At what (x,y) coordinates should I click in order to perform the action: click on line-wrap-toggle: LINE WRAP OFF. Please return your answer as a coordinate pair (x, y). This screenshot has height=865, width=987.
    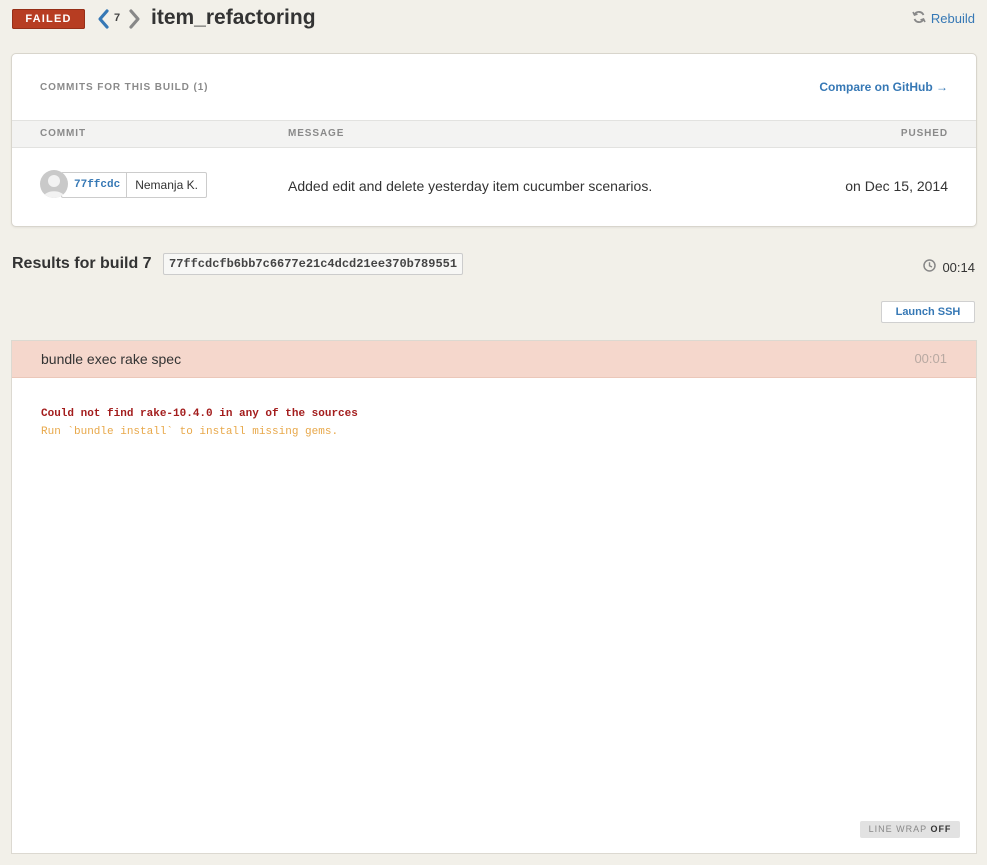
    Looking at the image, I should click on (910, 829).